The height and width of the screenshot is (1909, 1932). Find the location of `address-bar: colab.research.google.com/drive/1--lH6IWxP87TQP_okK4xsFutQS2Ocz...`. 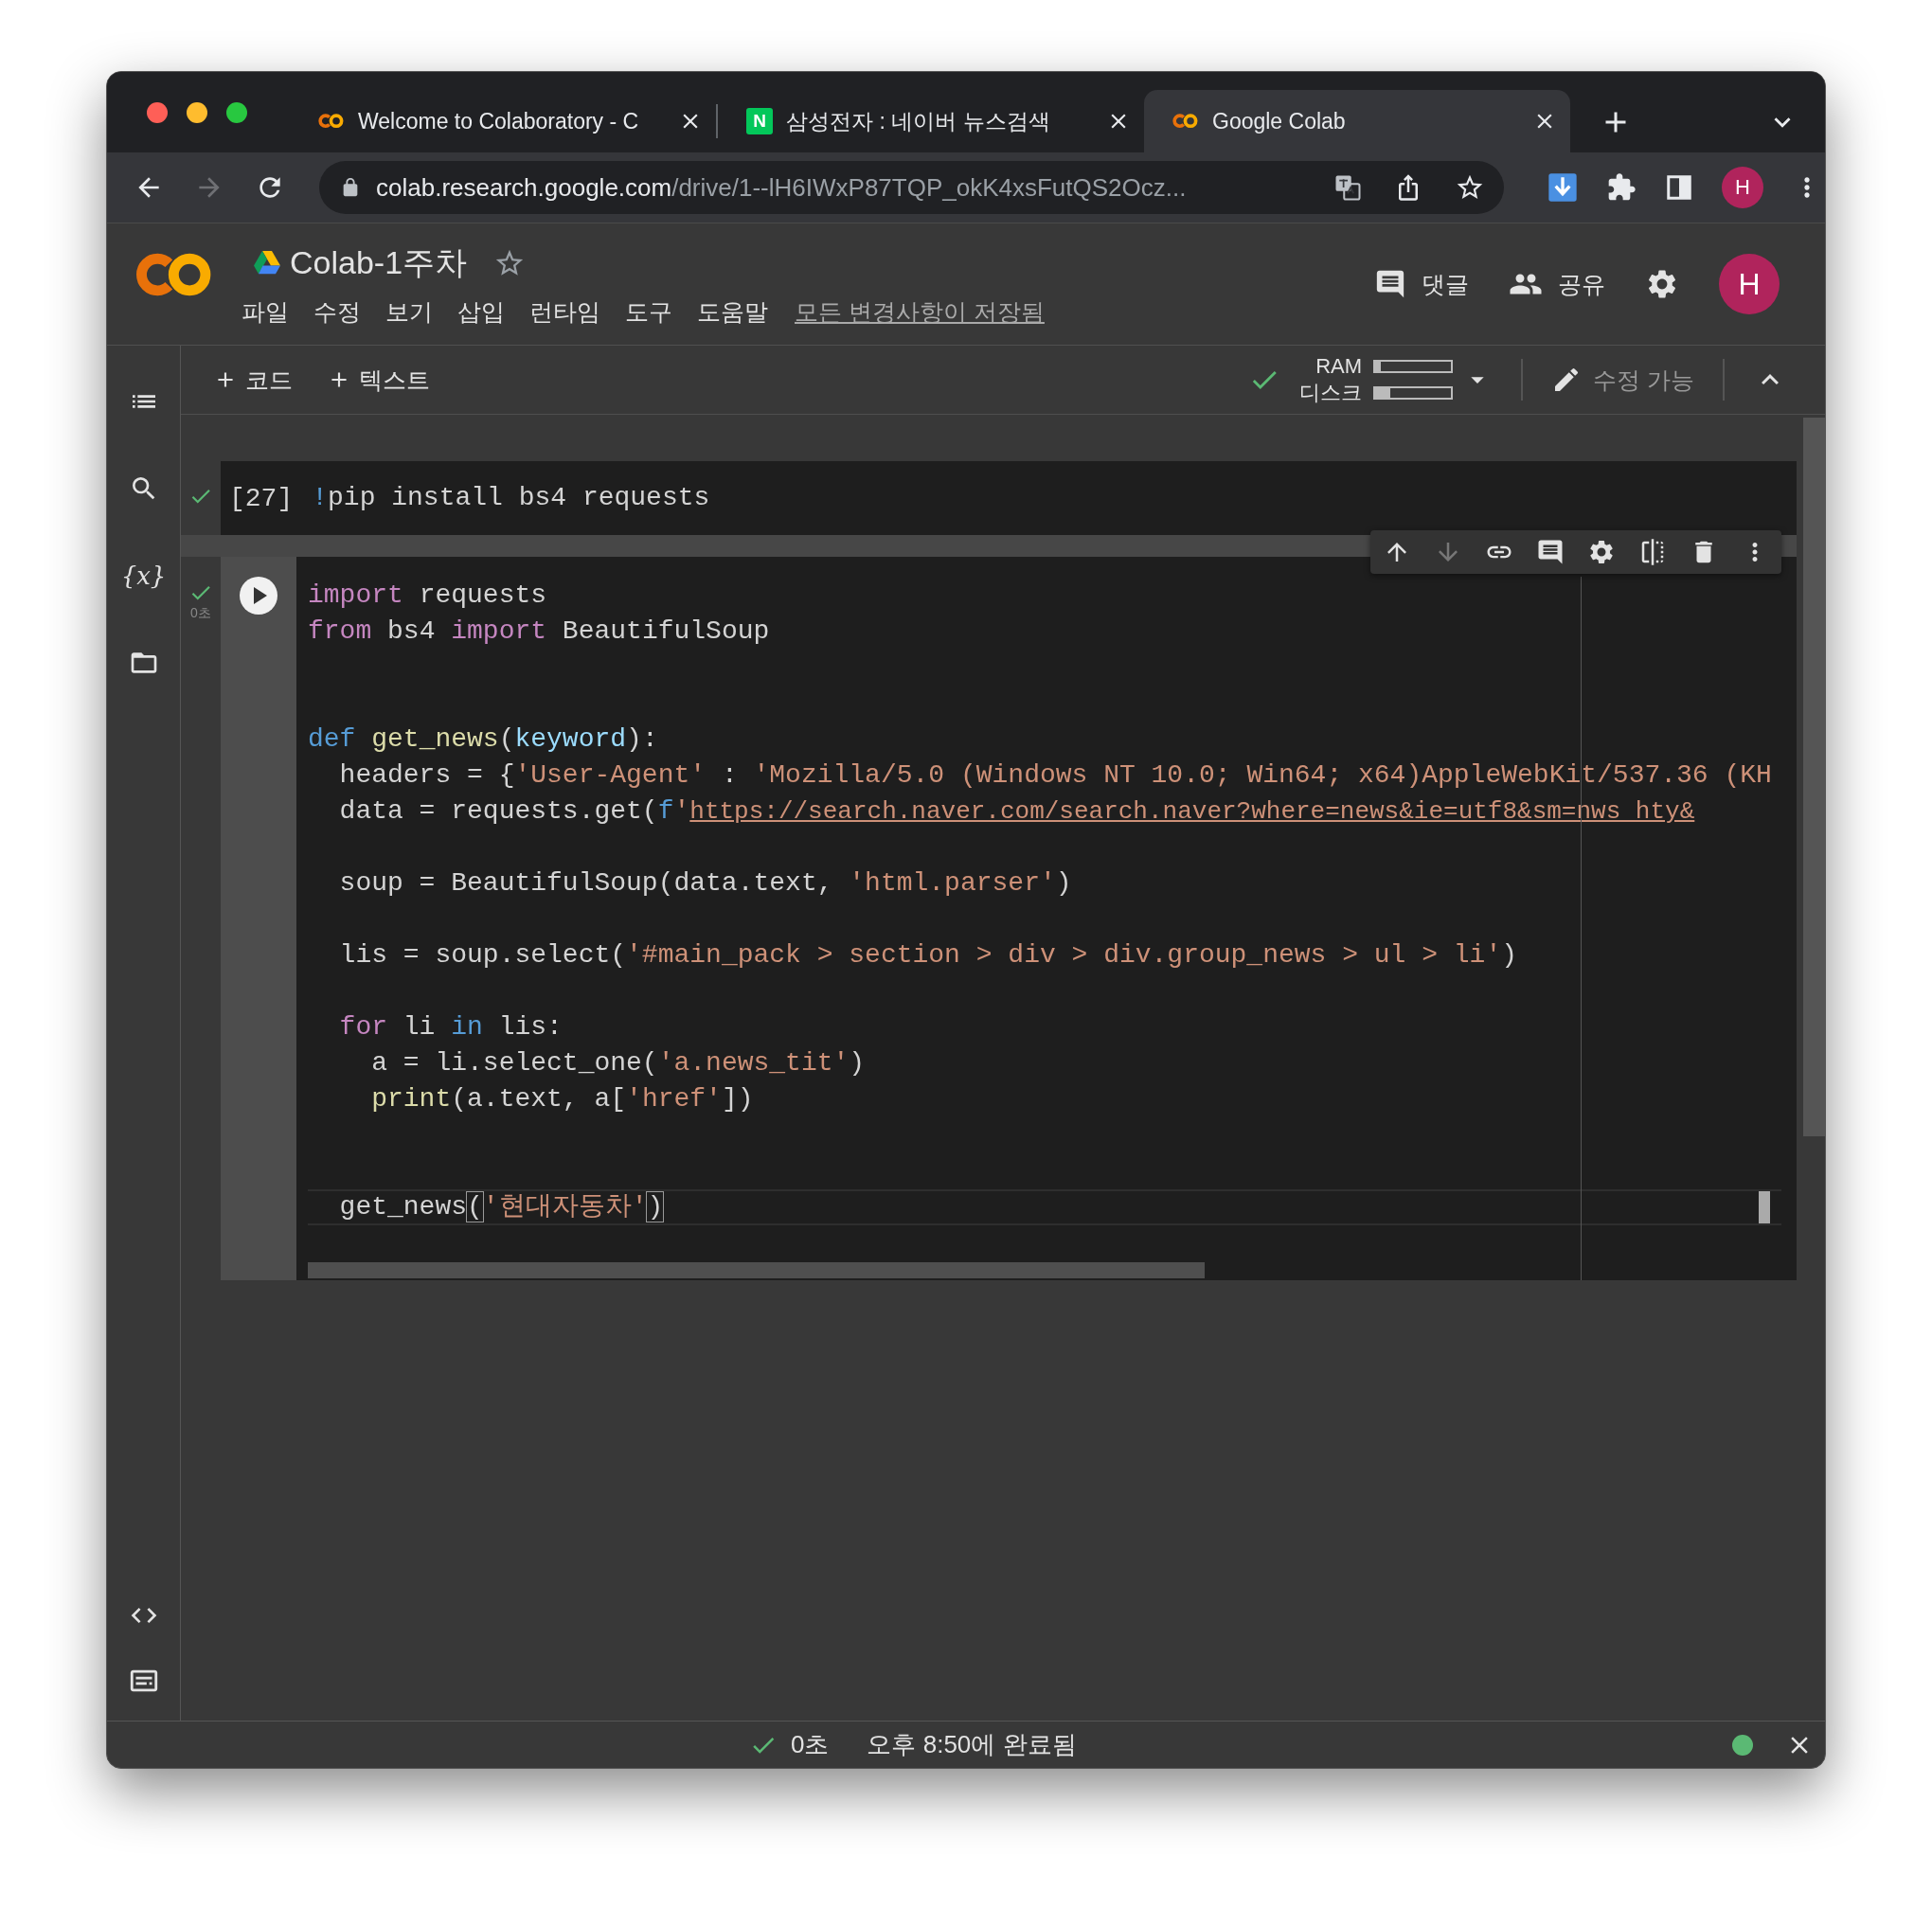

address-bar: colab.research.google.com/drive/1--lH6IWxP87TQP_okK4xsFutQS2Ocz... is located at coordinates (911, 187).